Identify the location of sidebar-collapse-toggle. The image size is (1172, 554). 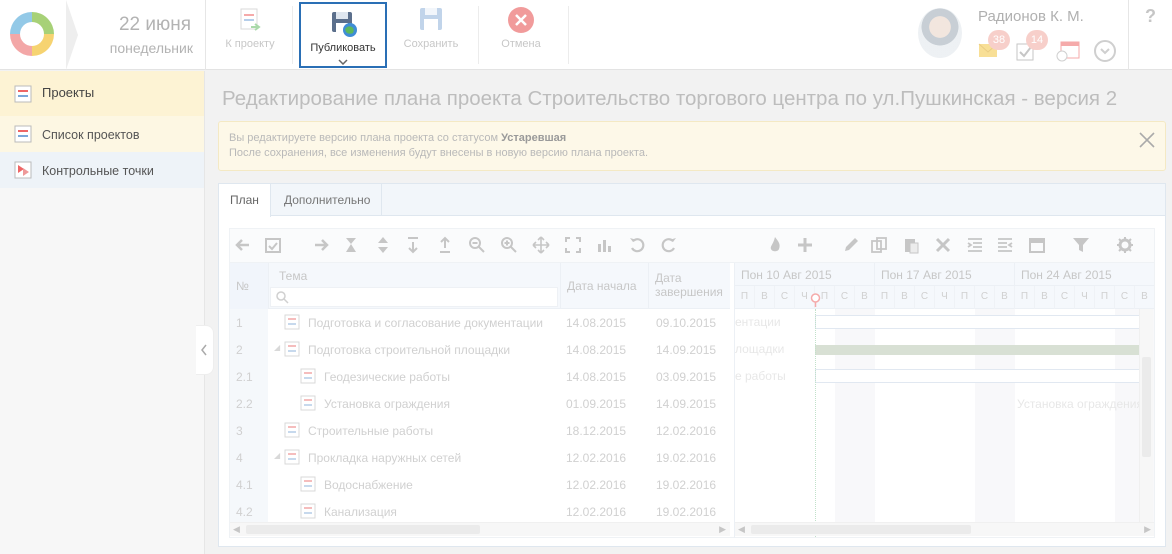
(205, 350).